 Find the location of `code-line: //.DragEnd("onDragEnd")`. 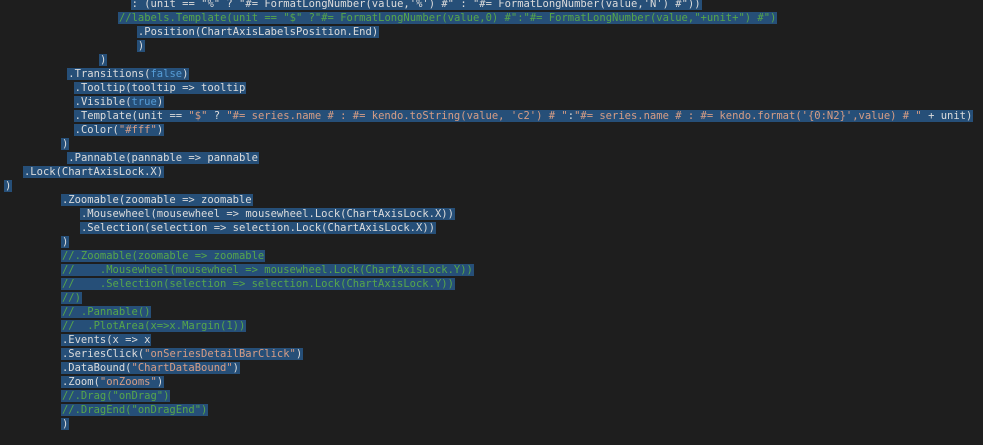

code-line: //.DragEnd("onDragEnd") is located at coordinates (134, 410).